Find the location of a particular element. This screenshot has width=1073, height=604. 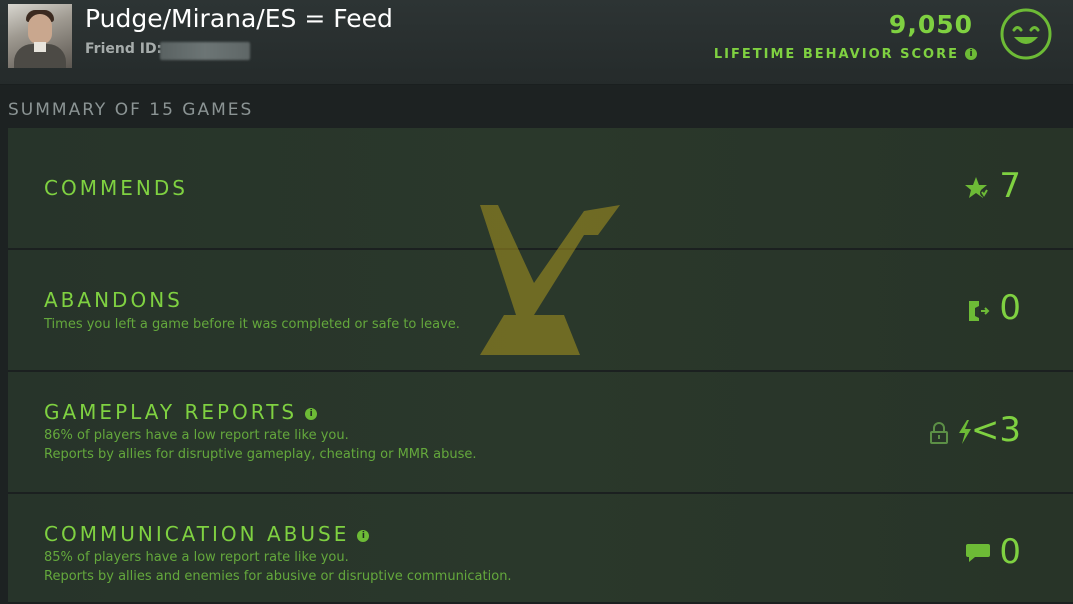

player-name: Pudge/Mirana/ES = Feed is located at coordinates (239, 18).